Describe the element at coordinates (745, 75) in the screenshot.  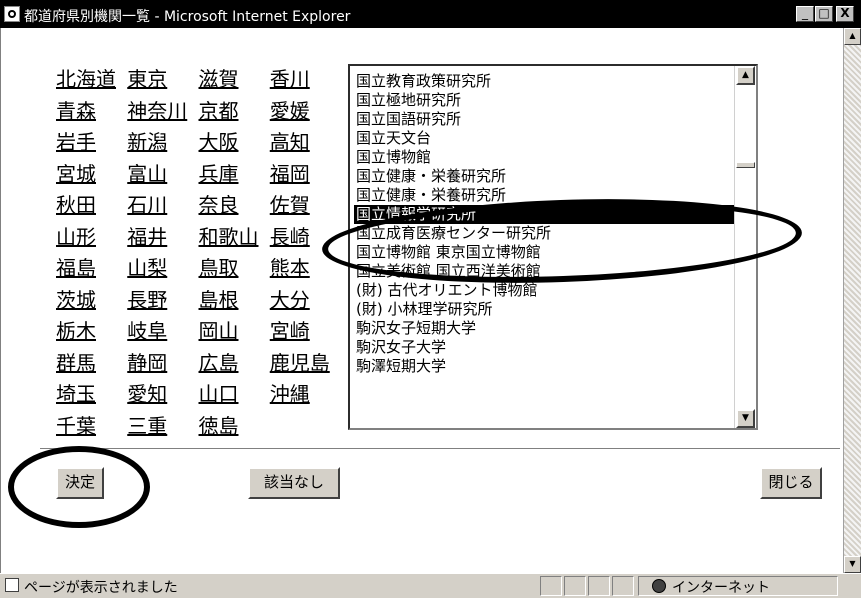
I see `listbox-scroll-up-icon: ▲` at that location.